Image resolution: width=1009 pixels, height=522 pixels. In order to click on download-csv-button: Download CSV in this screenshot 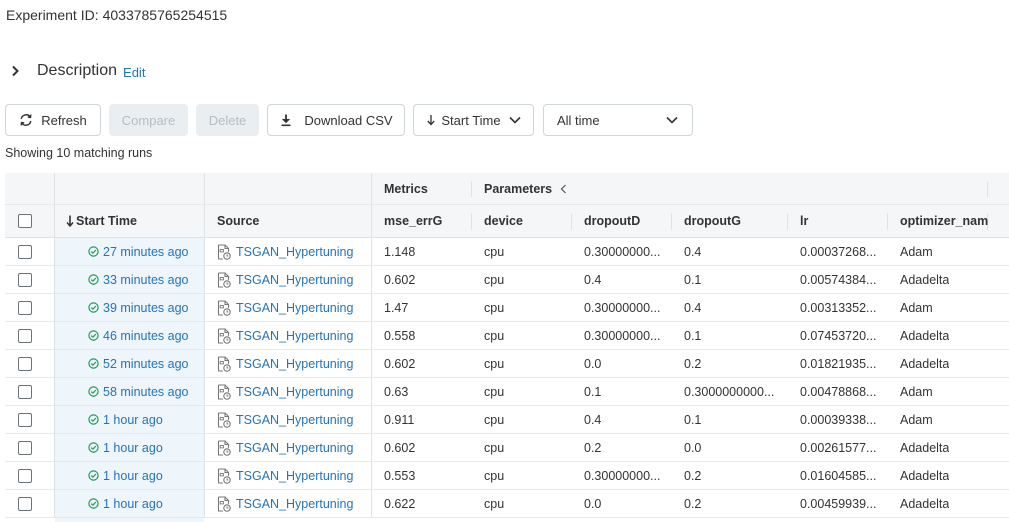, I will do `click(336, 120)`.